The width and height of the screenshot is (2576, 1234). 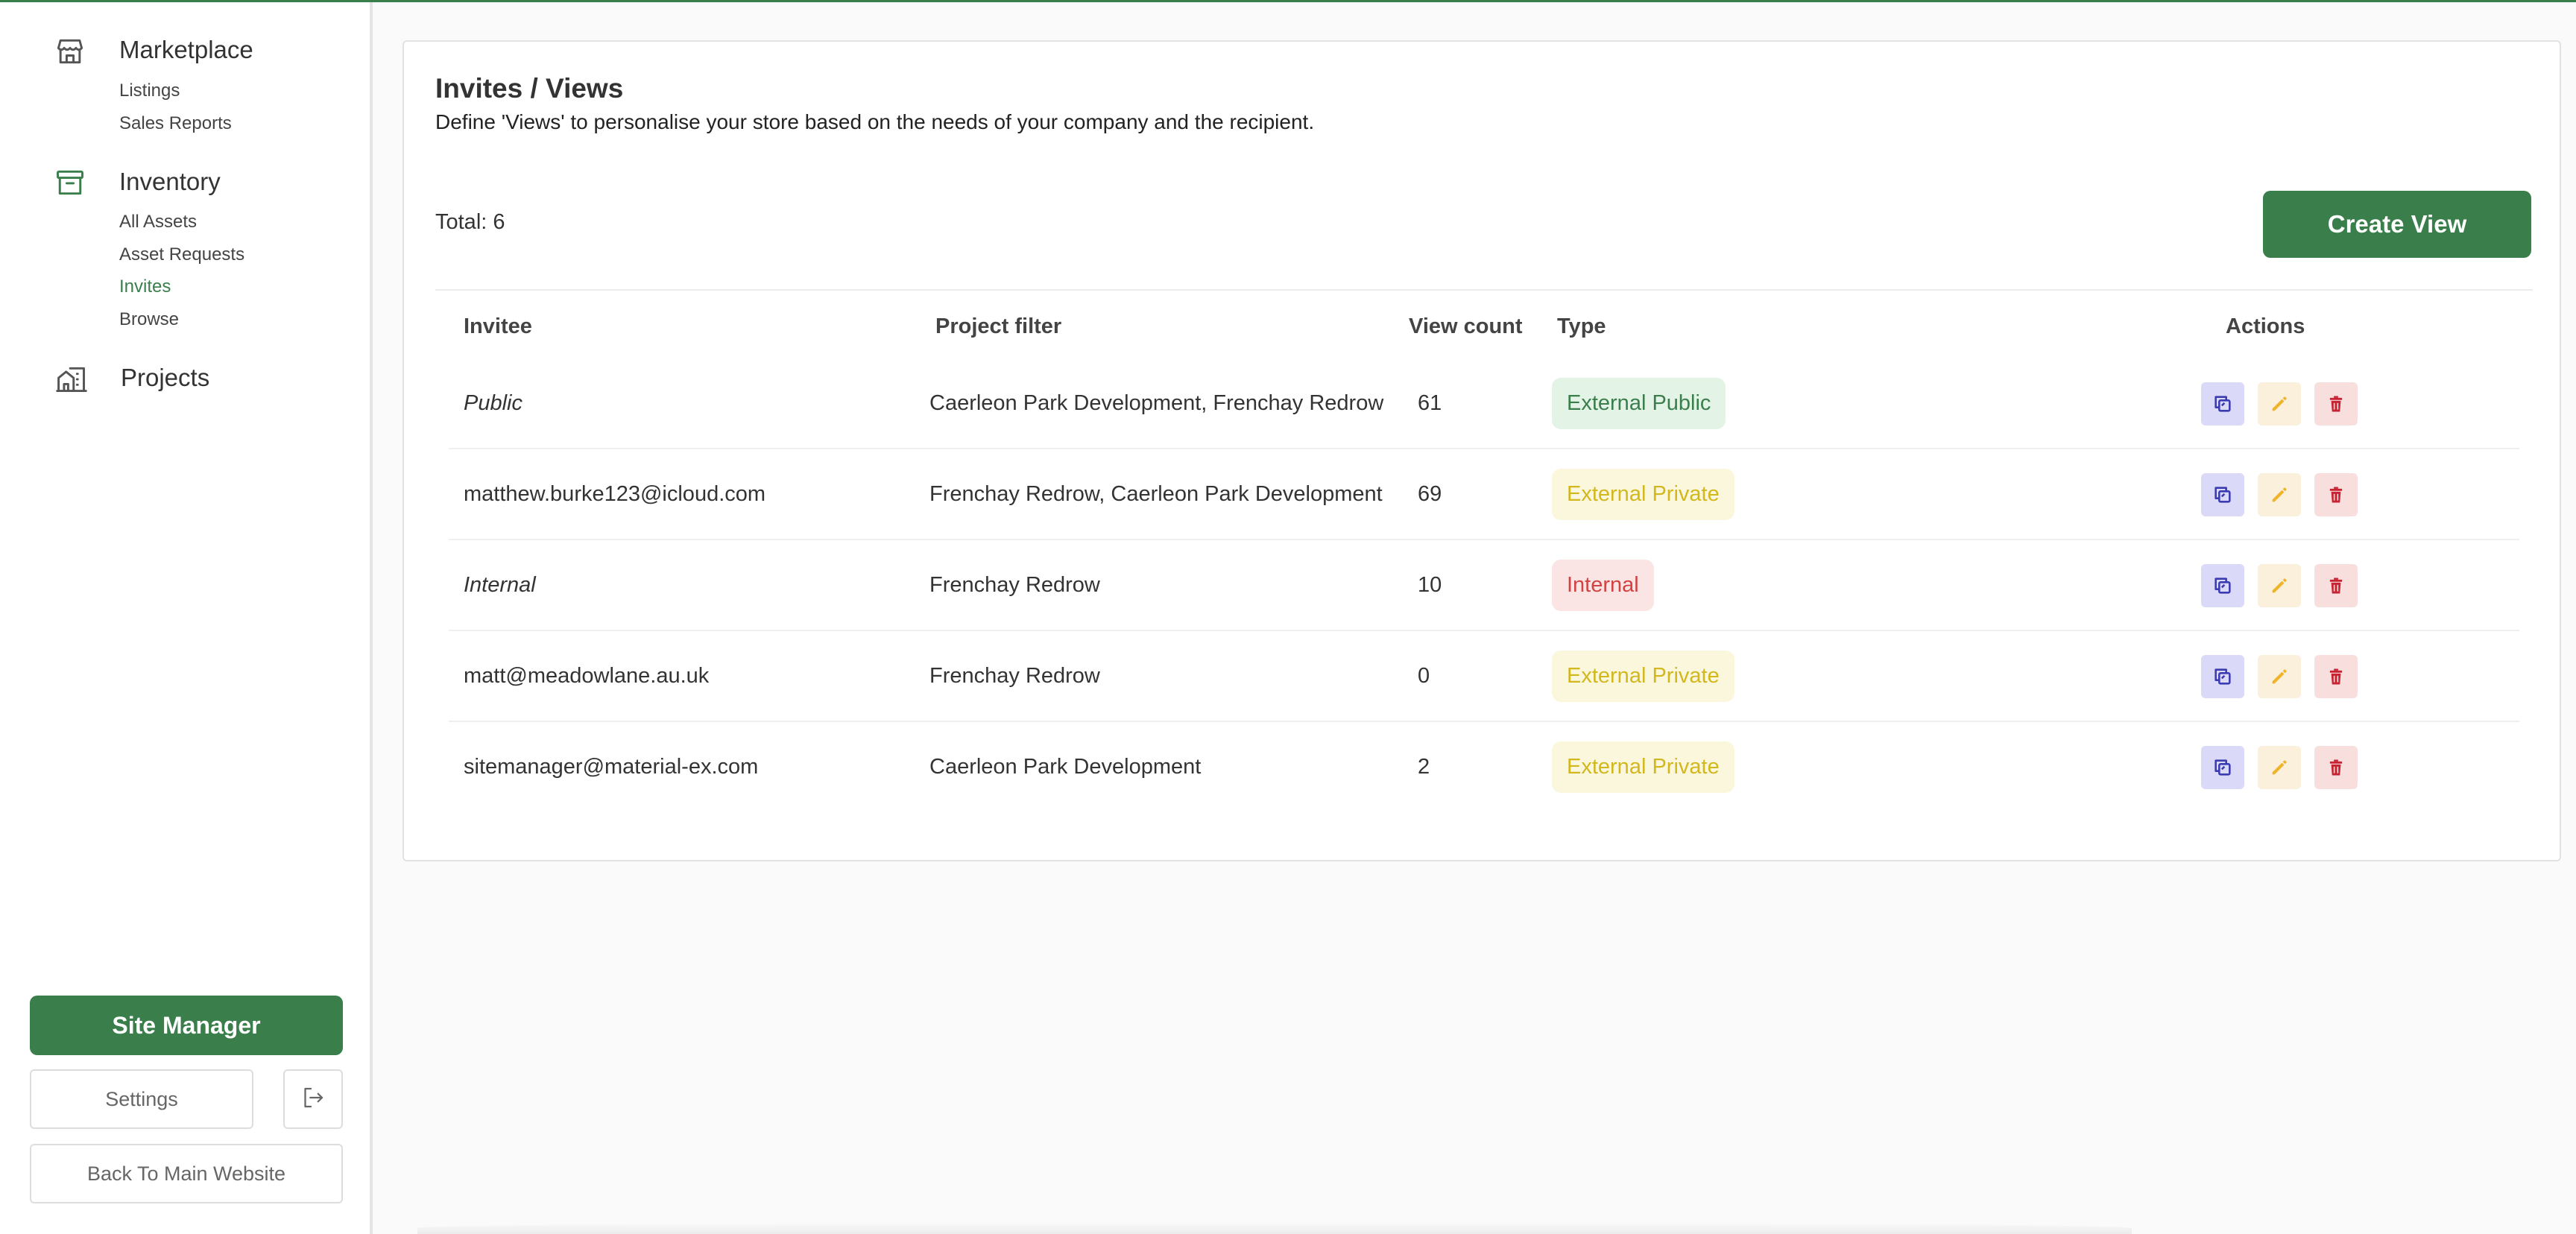 What do you see at coordinates (71, 379) in the screenshot?
I see `buildings-icon` at bounding box center [71, 379].